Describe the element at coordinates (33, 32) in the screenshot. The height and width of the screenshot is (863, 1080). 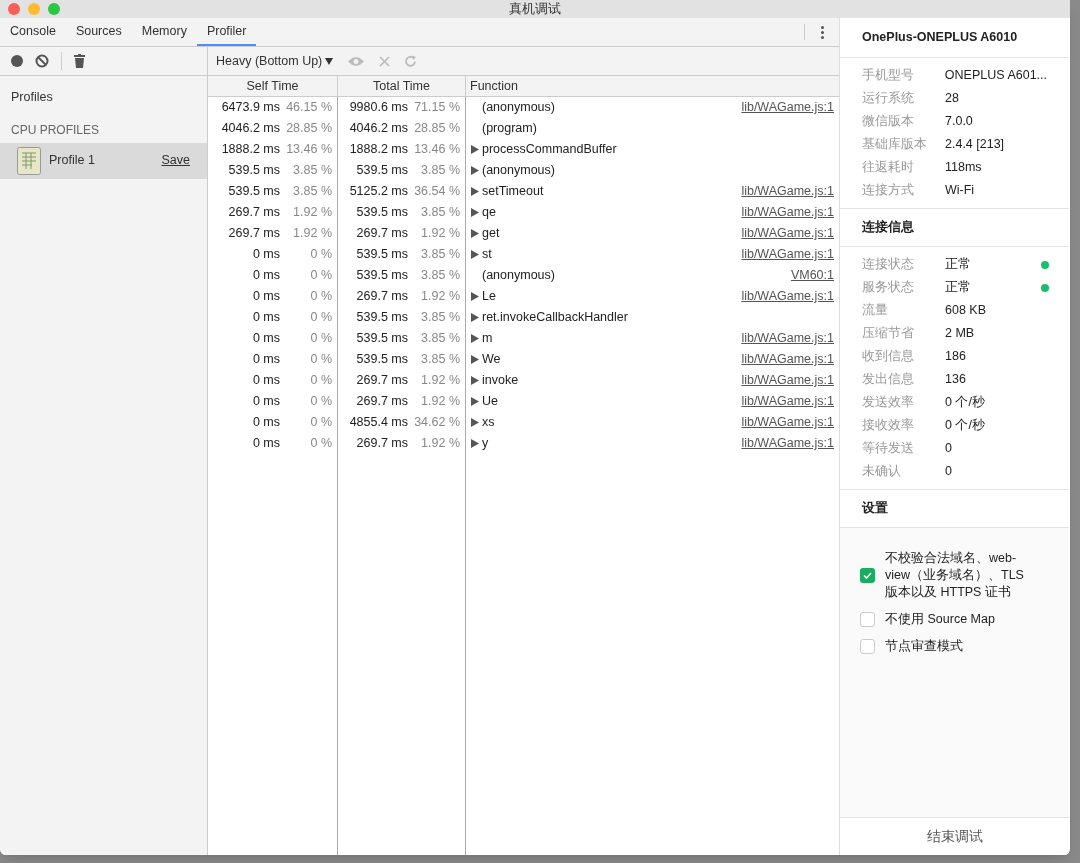
I see `tab: Console` at that location.